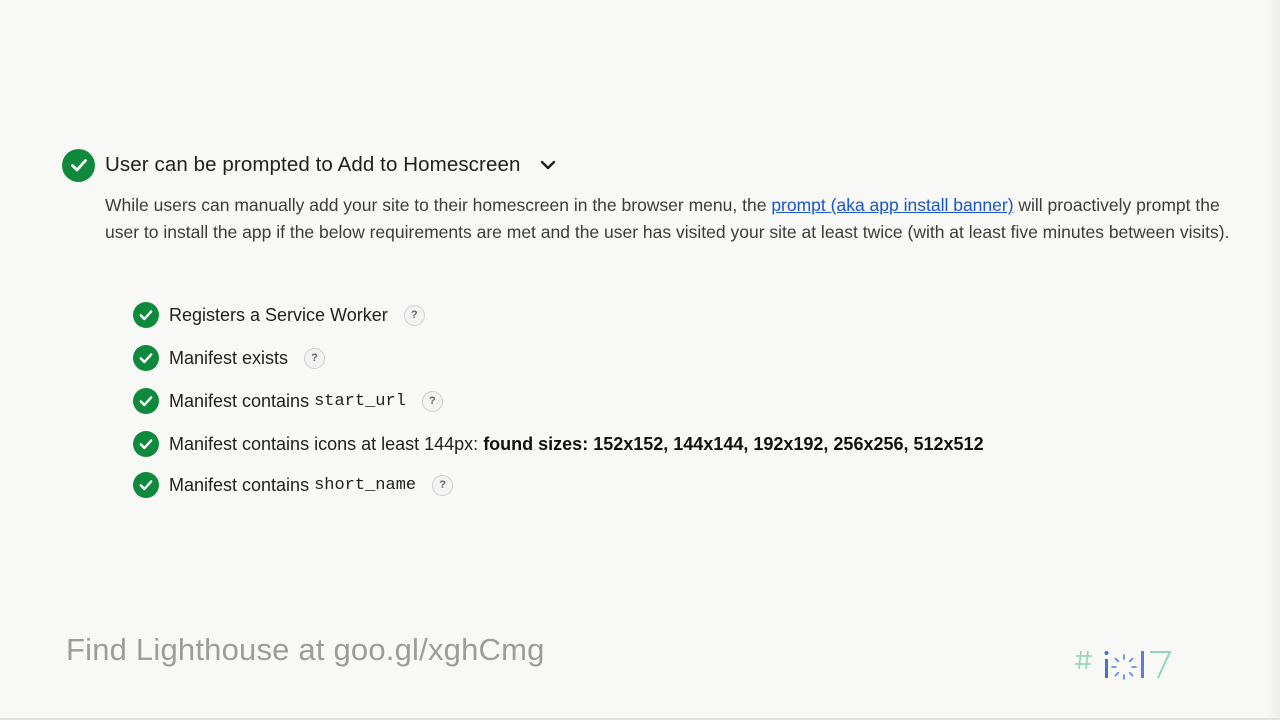  Describe the element at coordinates (324, 443) in the screenshot. I see `check-label: Manifest contains icons at least 144px:` at that location.